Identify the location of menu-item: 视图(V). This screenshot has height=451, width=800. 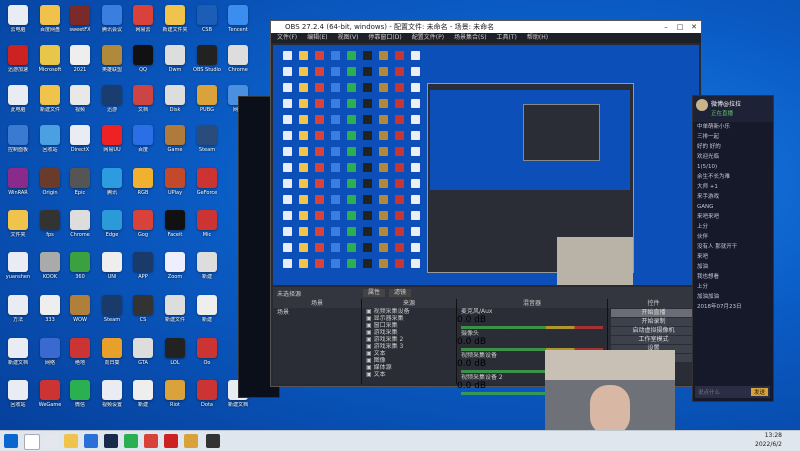
(348, 38).